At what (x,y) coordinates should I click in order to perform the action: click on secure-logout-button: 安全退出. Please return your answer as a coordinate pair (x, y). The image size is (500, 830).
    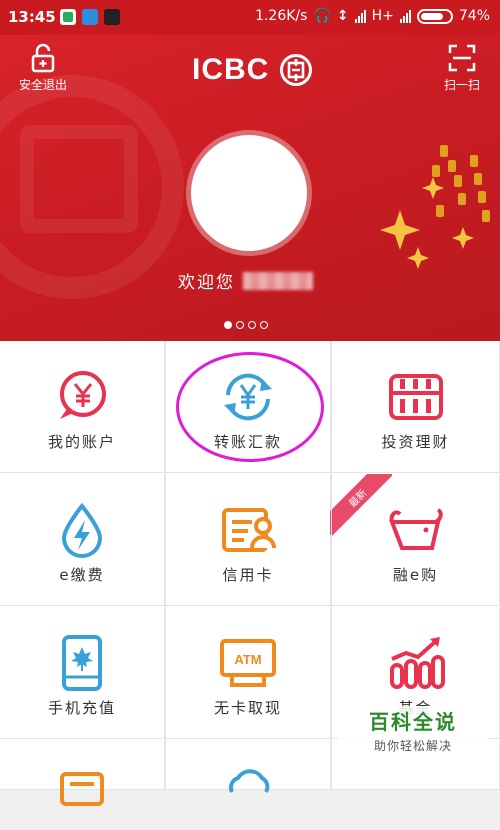
    Looking at the image, I should click on (43, 68).